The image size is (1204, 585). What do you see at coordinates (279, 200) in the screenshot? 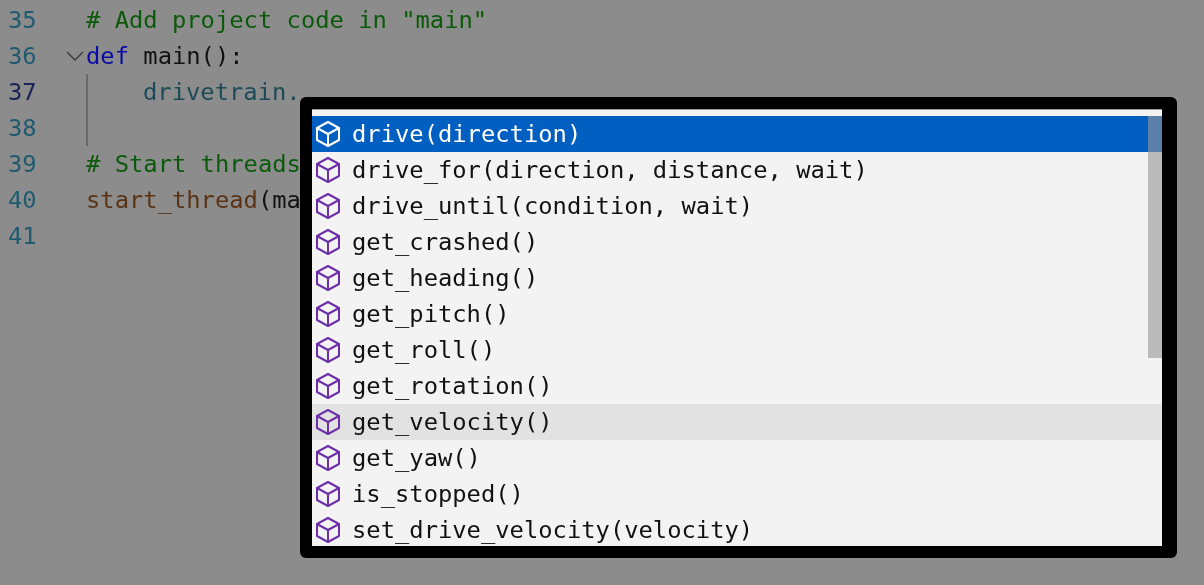
I see `code-text: (ma` at bounding box center [279, 200].